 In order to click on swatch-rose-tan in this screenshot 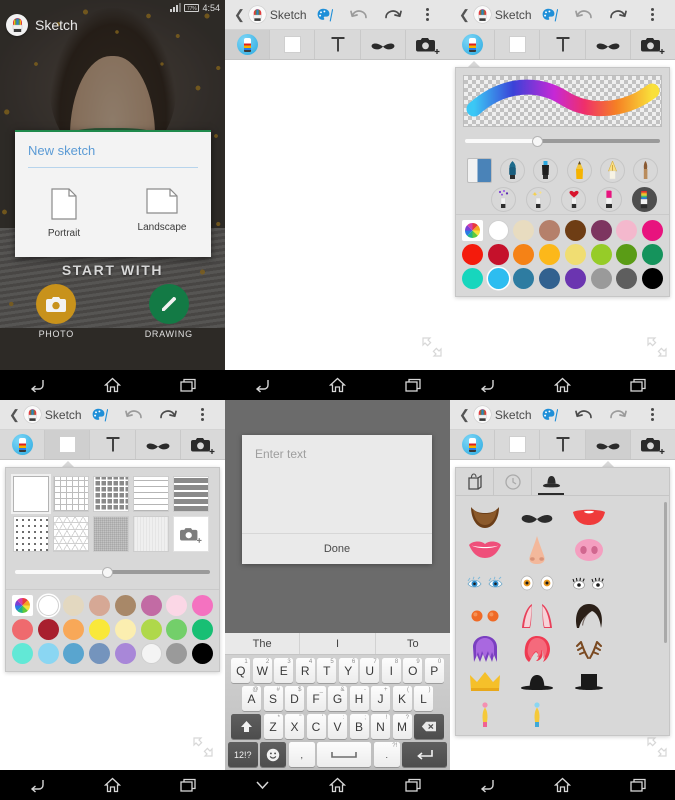, I will do `click(100, 605)`.